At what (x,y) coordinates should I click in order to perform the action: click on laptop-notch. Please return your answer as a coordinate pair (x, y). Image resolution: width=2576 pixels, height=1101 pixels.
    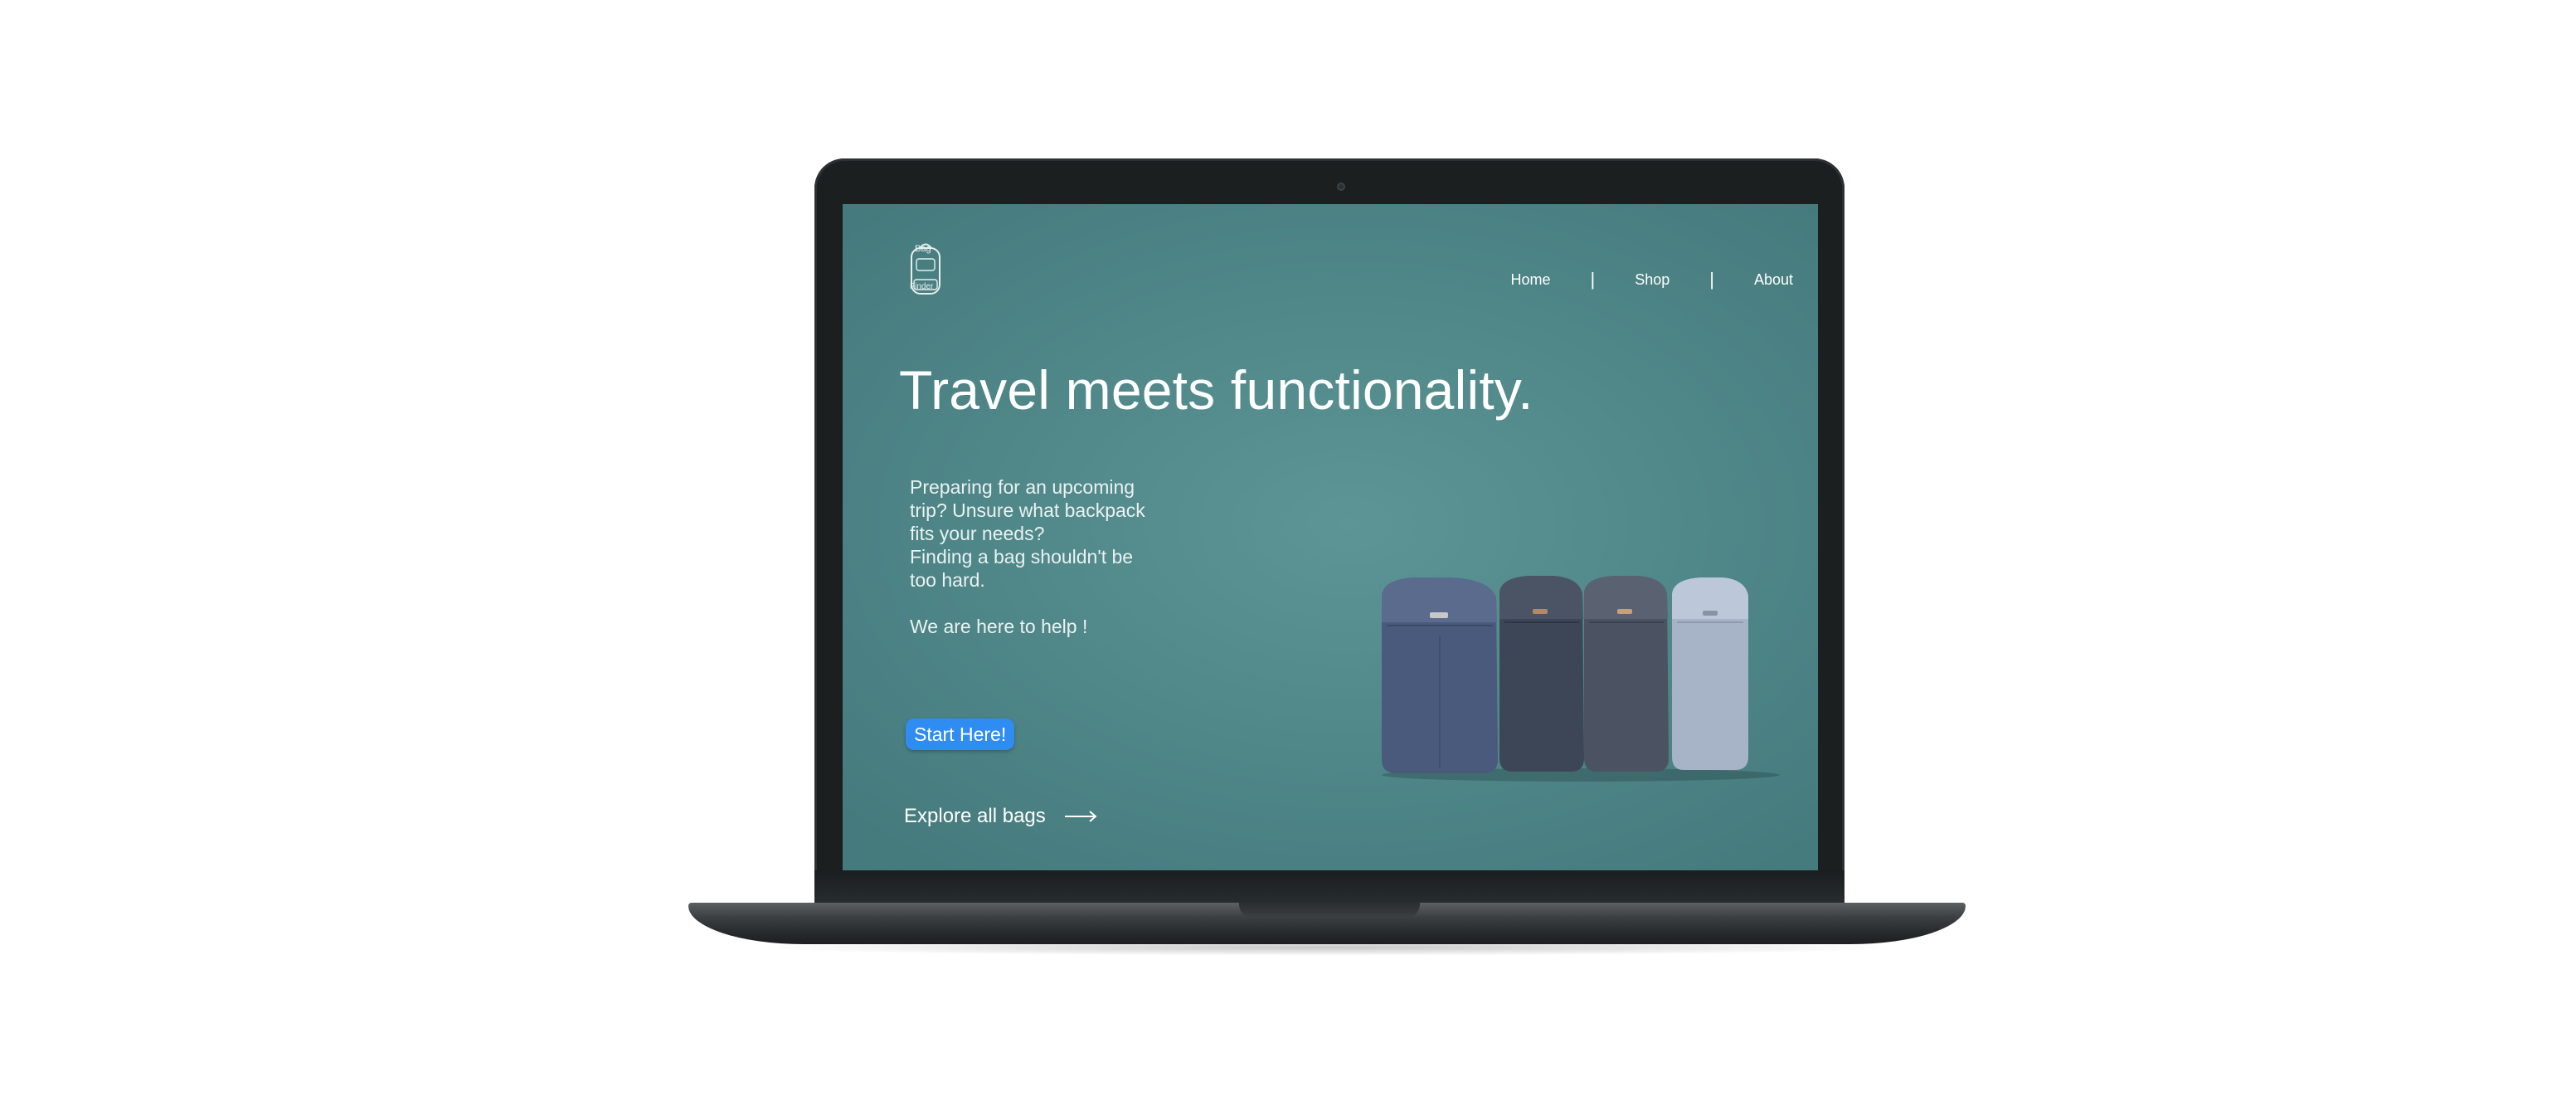
    Looking at the image, I should click on (1330, 910).